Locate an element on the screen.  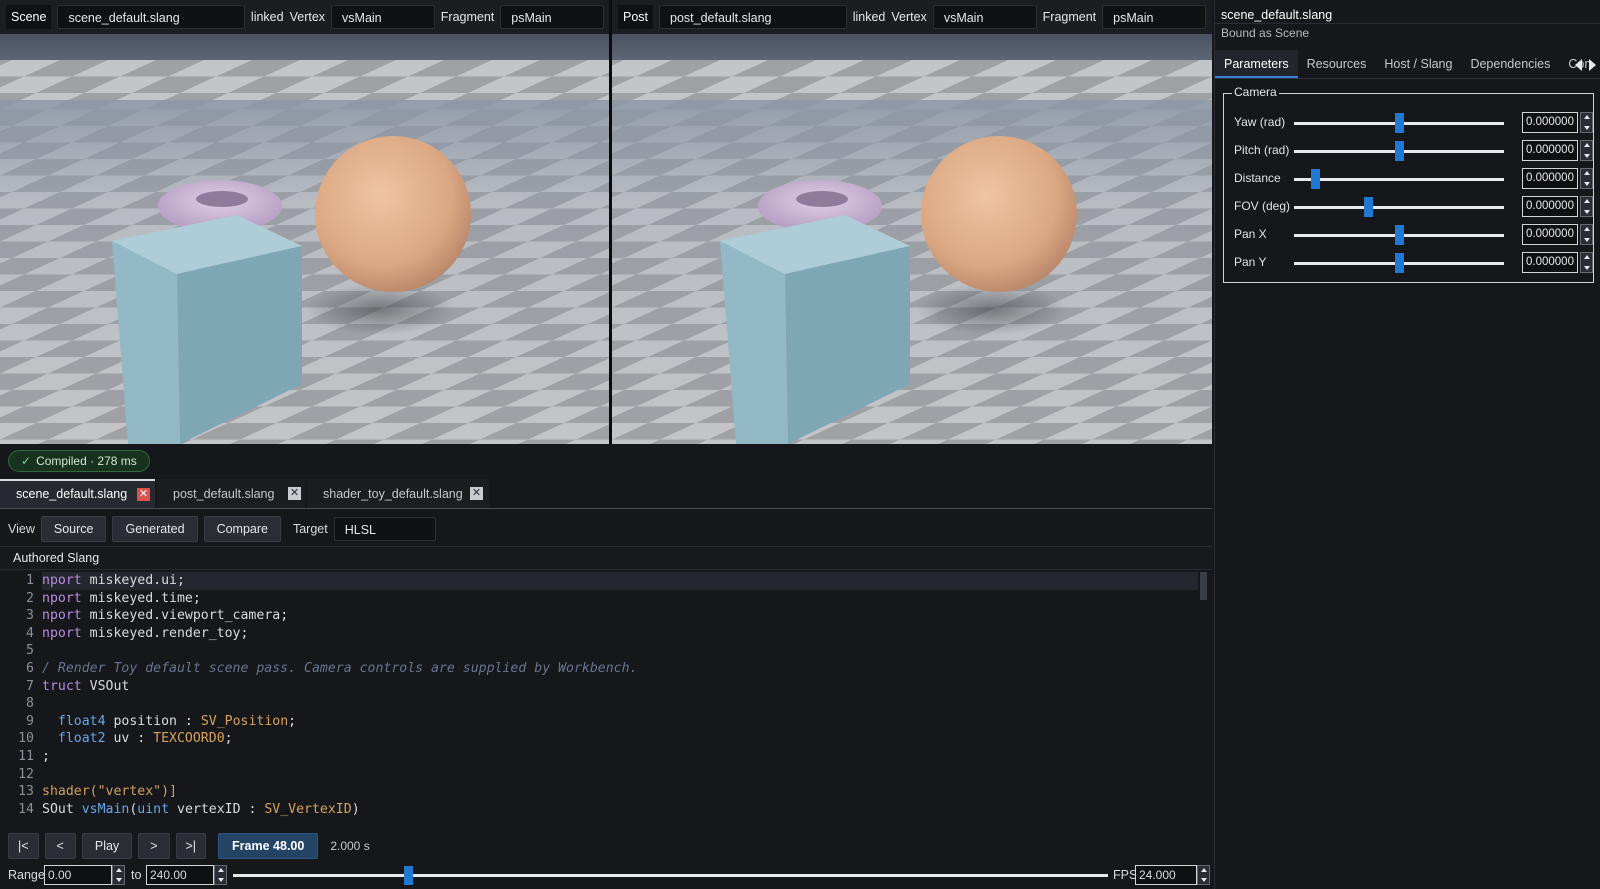
tab-dependencies: Dependencies is located at coordinates (1510, 64).